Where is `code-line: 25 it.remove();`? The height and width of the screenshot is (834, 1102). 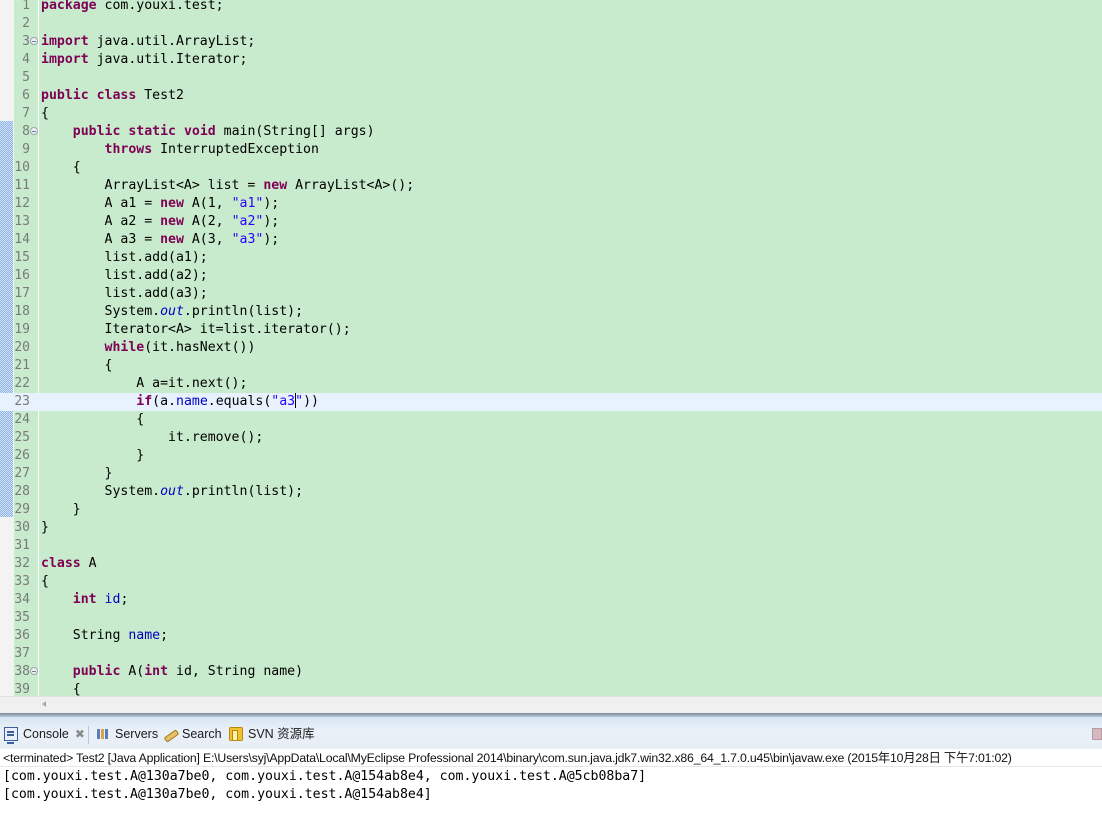 code-line: 25 it.remove(); is located at coordinates (551, 438).